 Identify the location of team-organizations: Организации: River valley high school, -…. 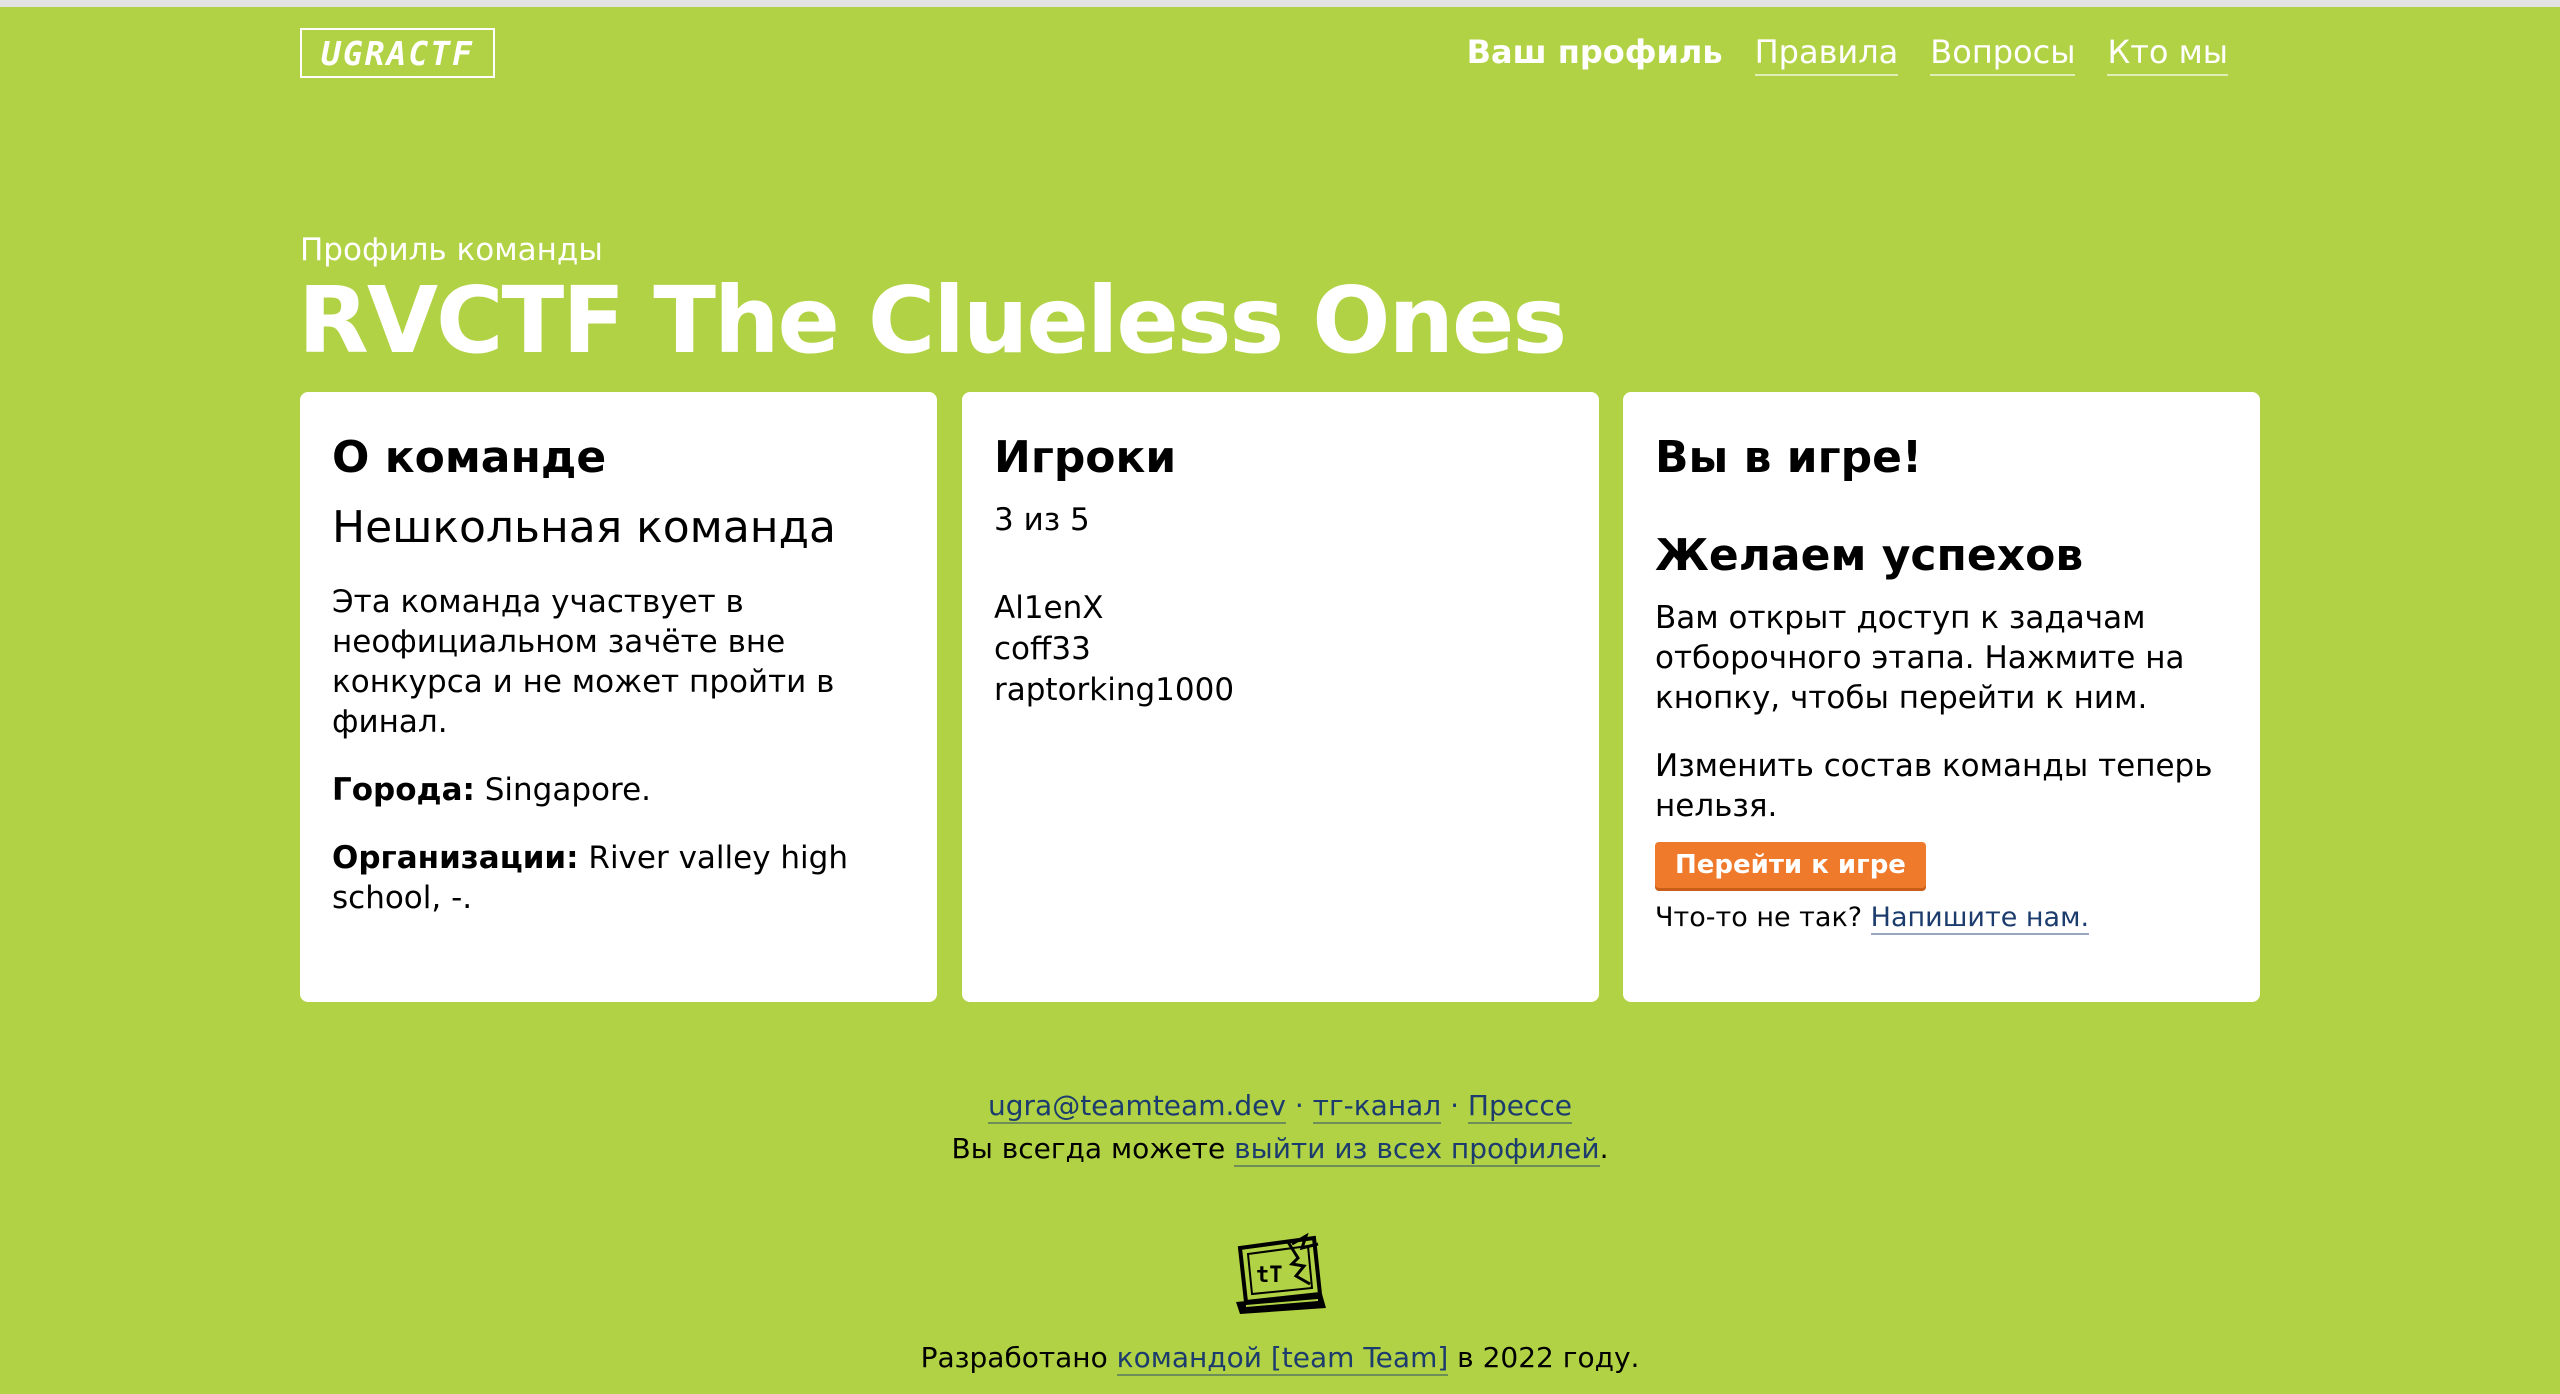
(618, 878).